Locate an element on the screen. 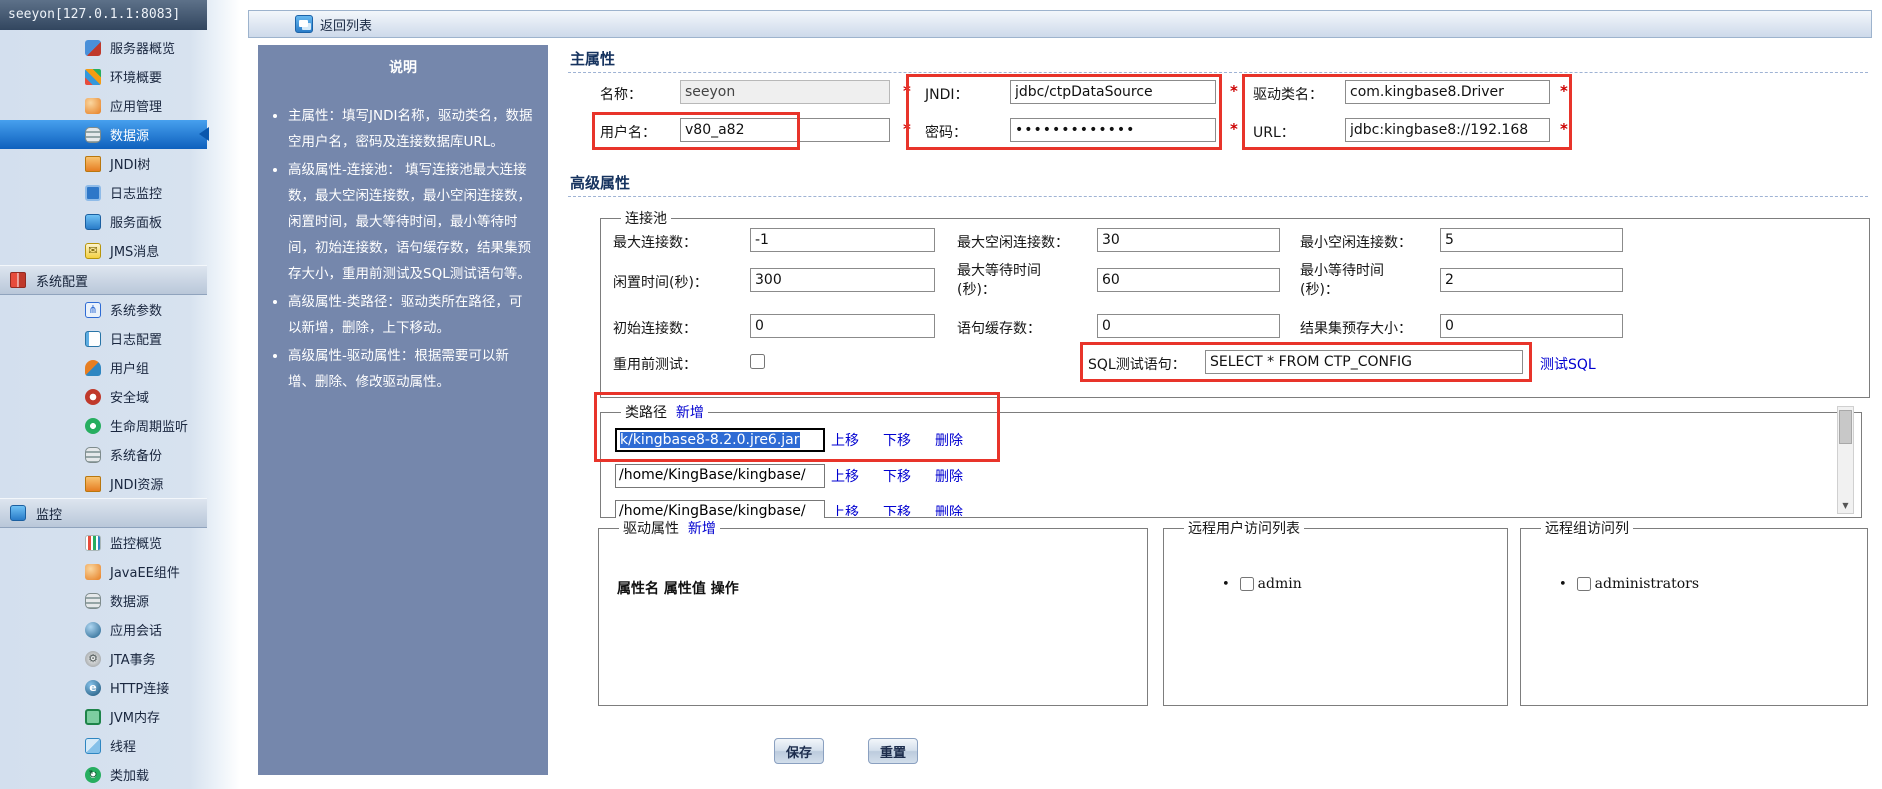  remote-group-checkbox is located at coordinates (1583, 584).